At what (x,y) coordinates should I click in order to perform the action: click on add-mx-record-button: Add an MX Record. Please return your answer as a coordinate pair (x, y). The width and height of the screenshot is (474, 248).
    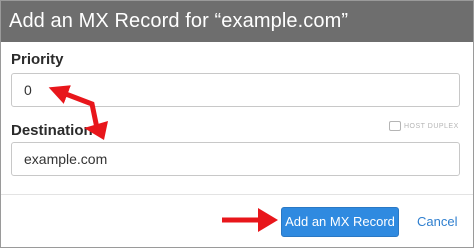
    Looking at the image, I should click on (340, 222).